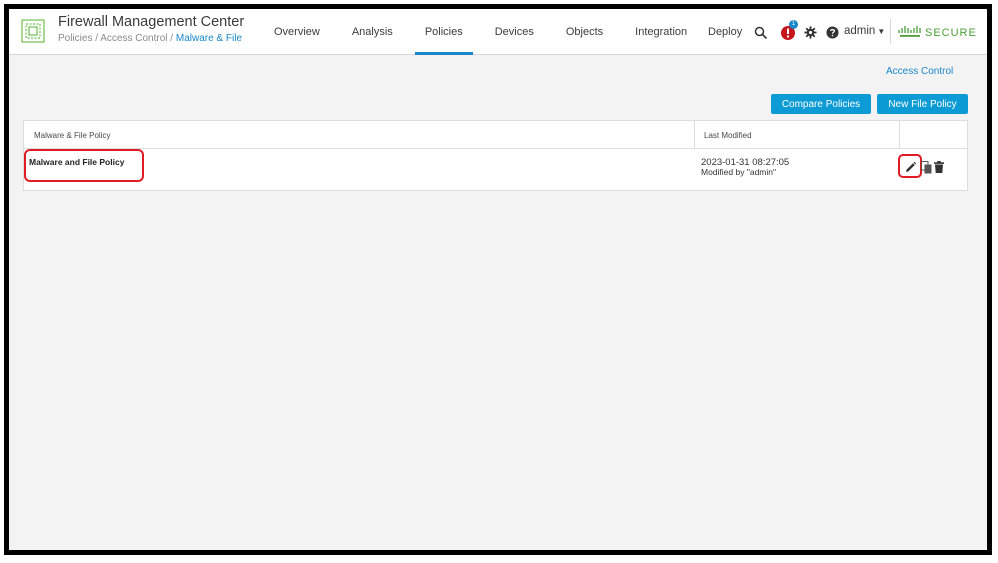 The image size is (998, 563). What do you see at coordinates (297, 32) in the screenshot?
I see `nav-overview: Overview` at bounding box center [297, 32].